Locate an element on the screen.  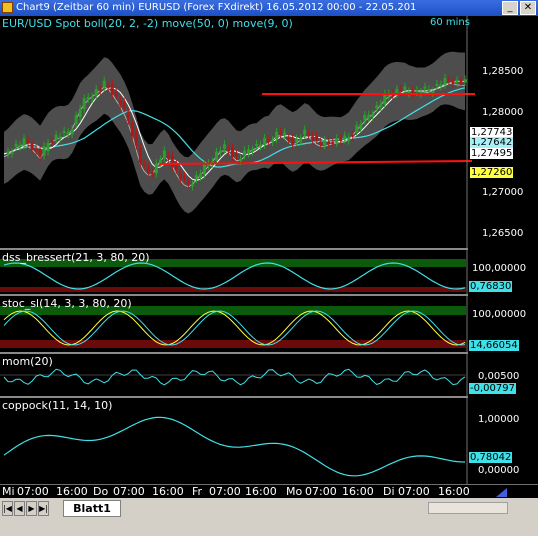
stoch-top-tick: 100,00000 is located at coordinates (499, 314).